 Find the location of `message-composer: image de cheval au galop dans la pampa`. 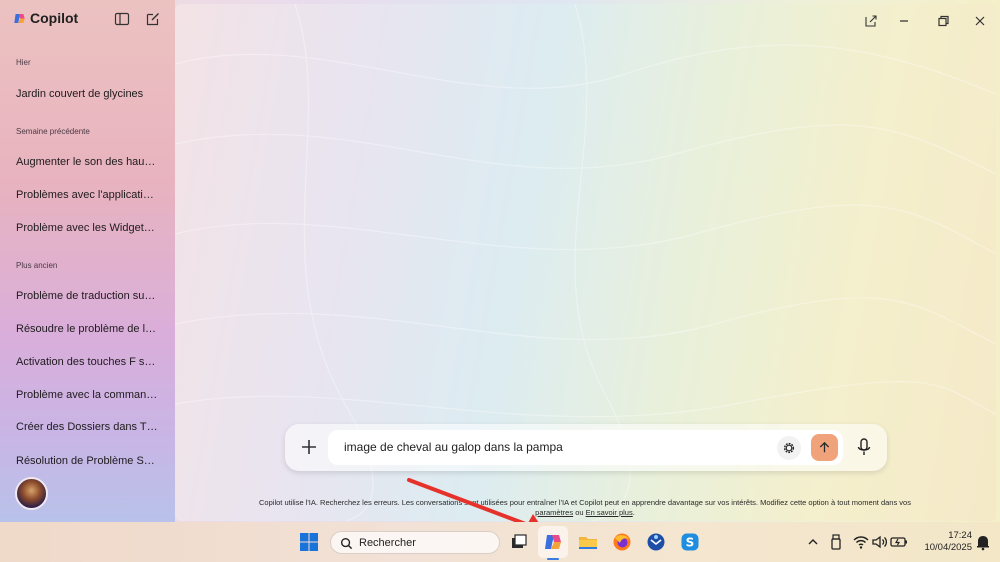

message-composer: image de cheval au galop dans la pampa is located at coordinates (586, 447).